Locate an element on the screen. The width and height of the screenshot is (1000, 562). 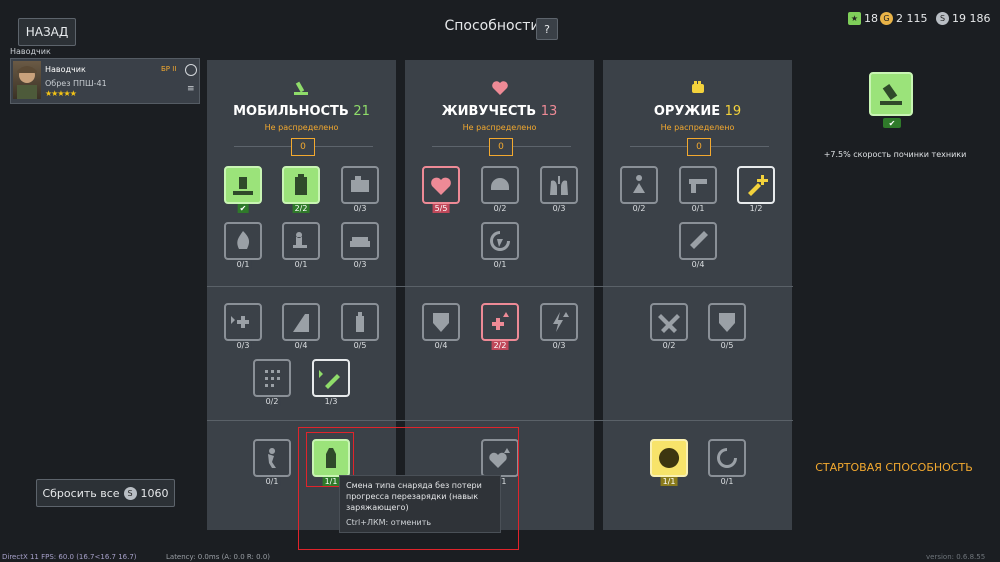
selected-skill-preview is located at coordinates (891, 94).